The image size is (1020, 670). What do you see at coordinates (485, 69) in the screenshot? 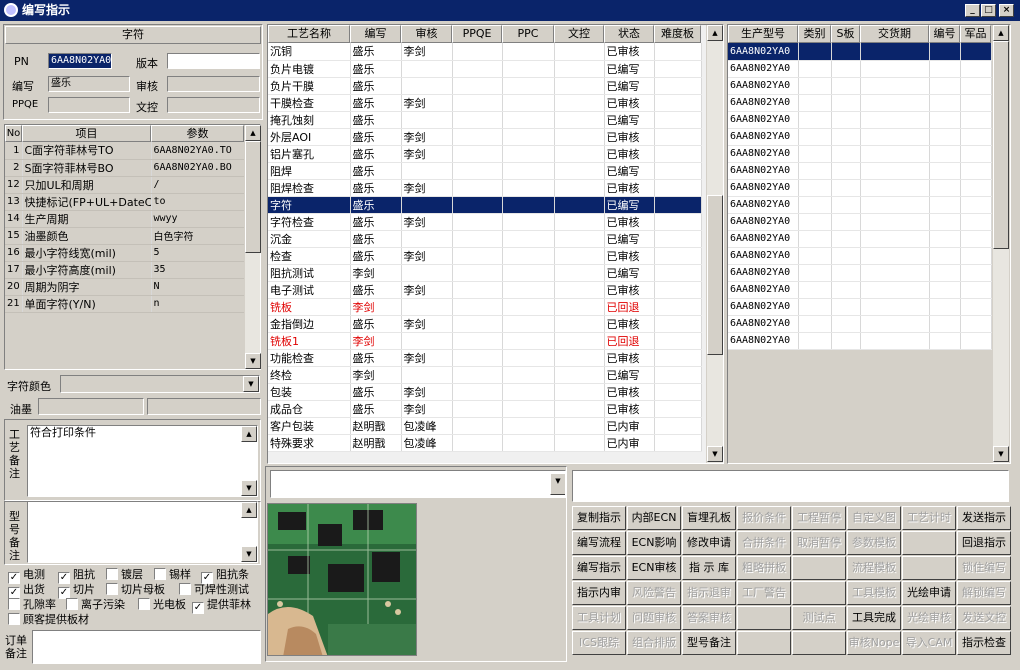
I see `process-row: 负片电镀 盛乐 已编写` at bounding box center [485, 69].